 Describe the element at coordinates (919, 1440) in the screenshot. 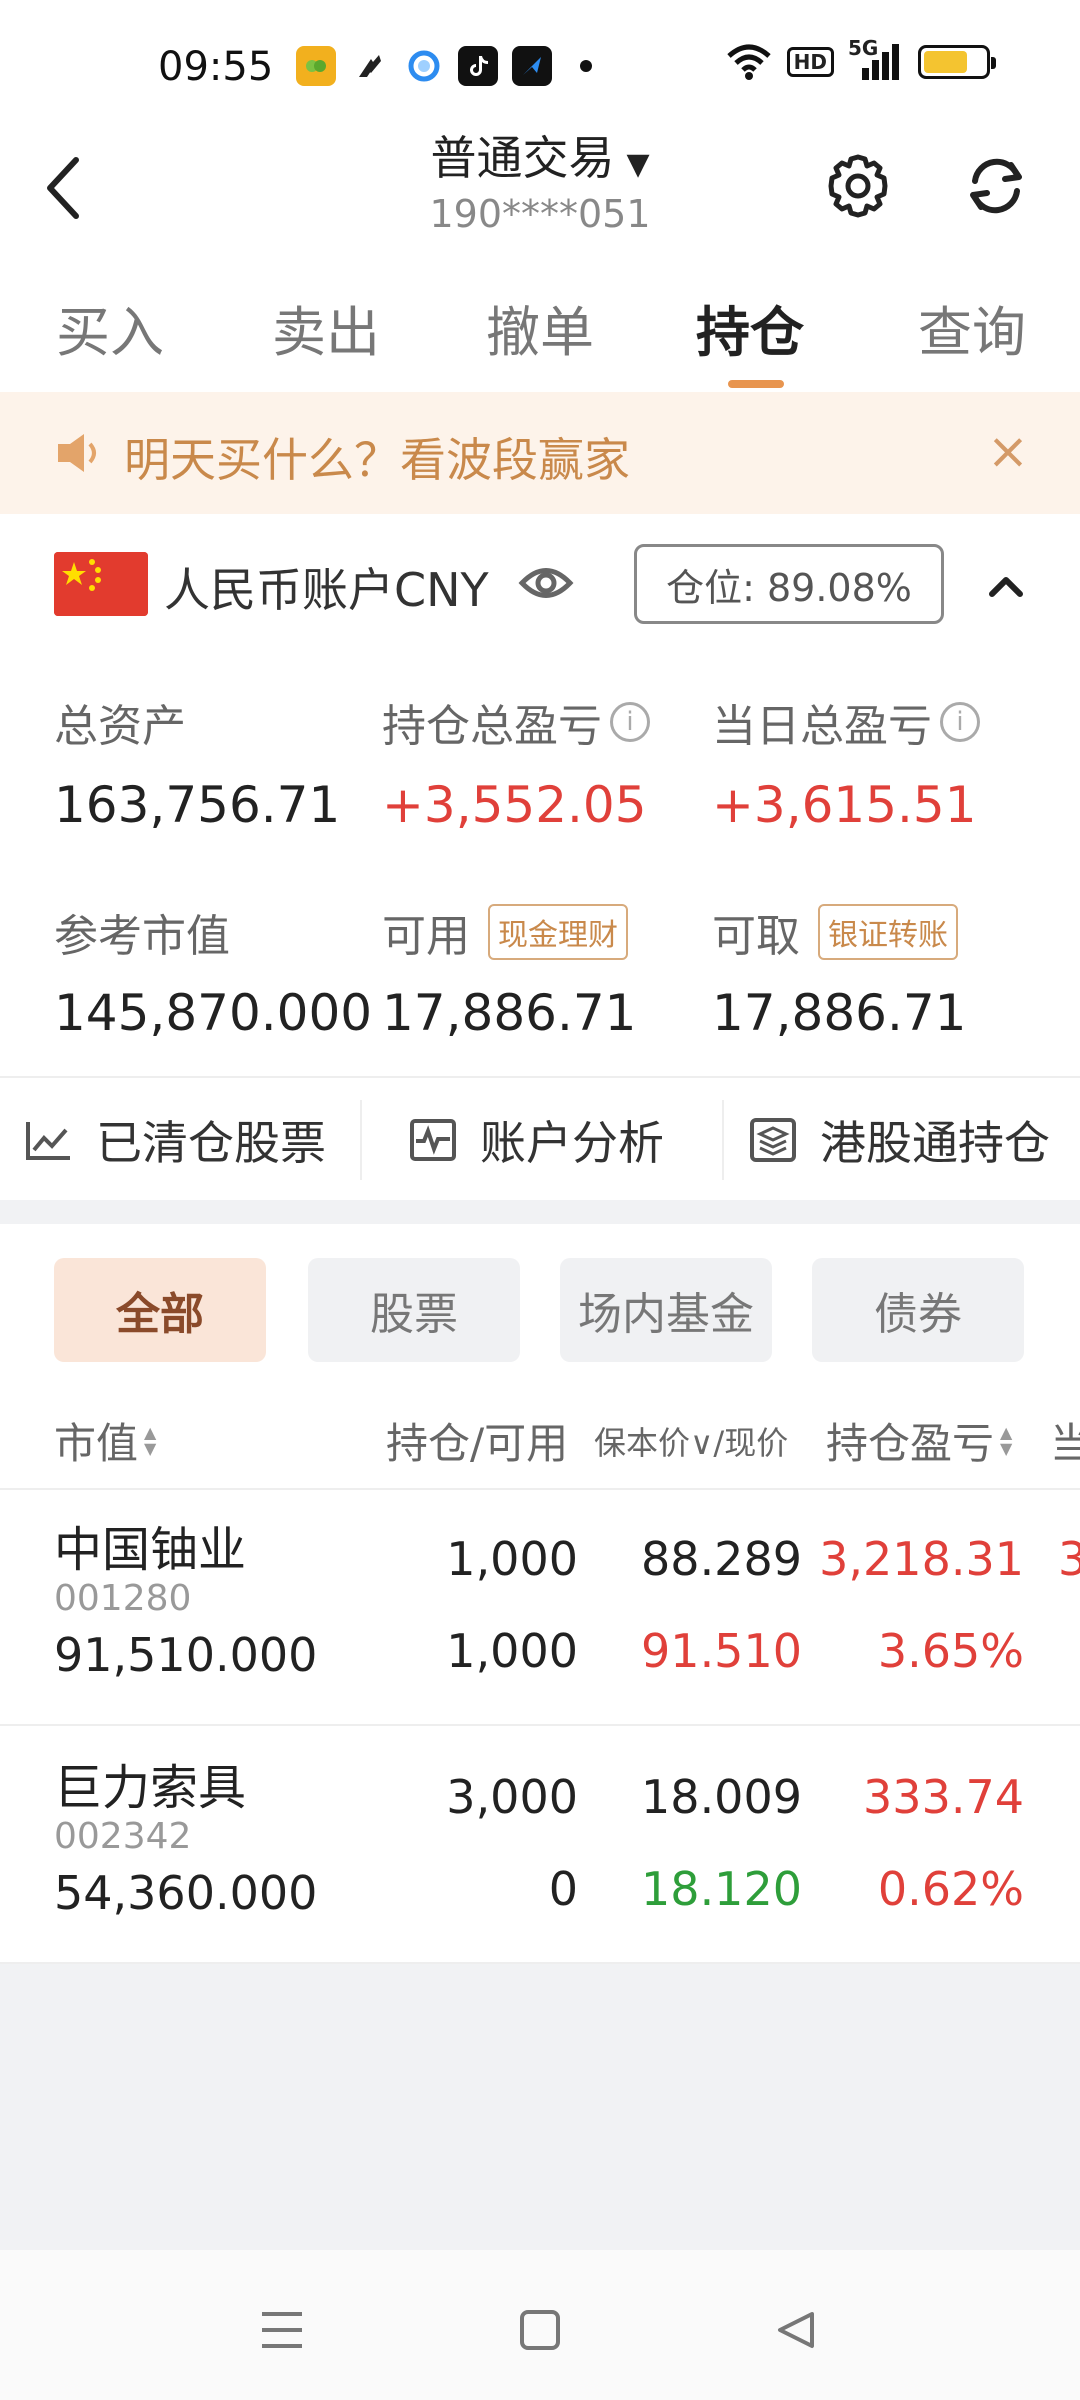

I see `sort-holding-pl: 持仓盈亏 ▲ ▼` at that location.